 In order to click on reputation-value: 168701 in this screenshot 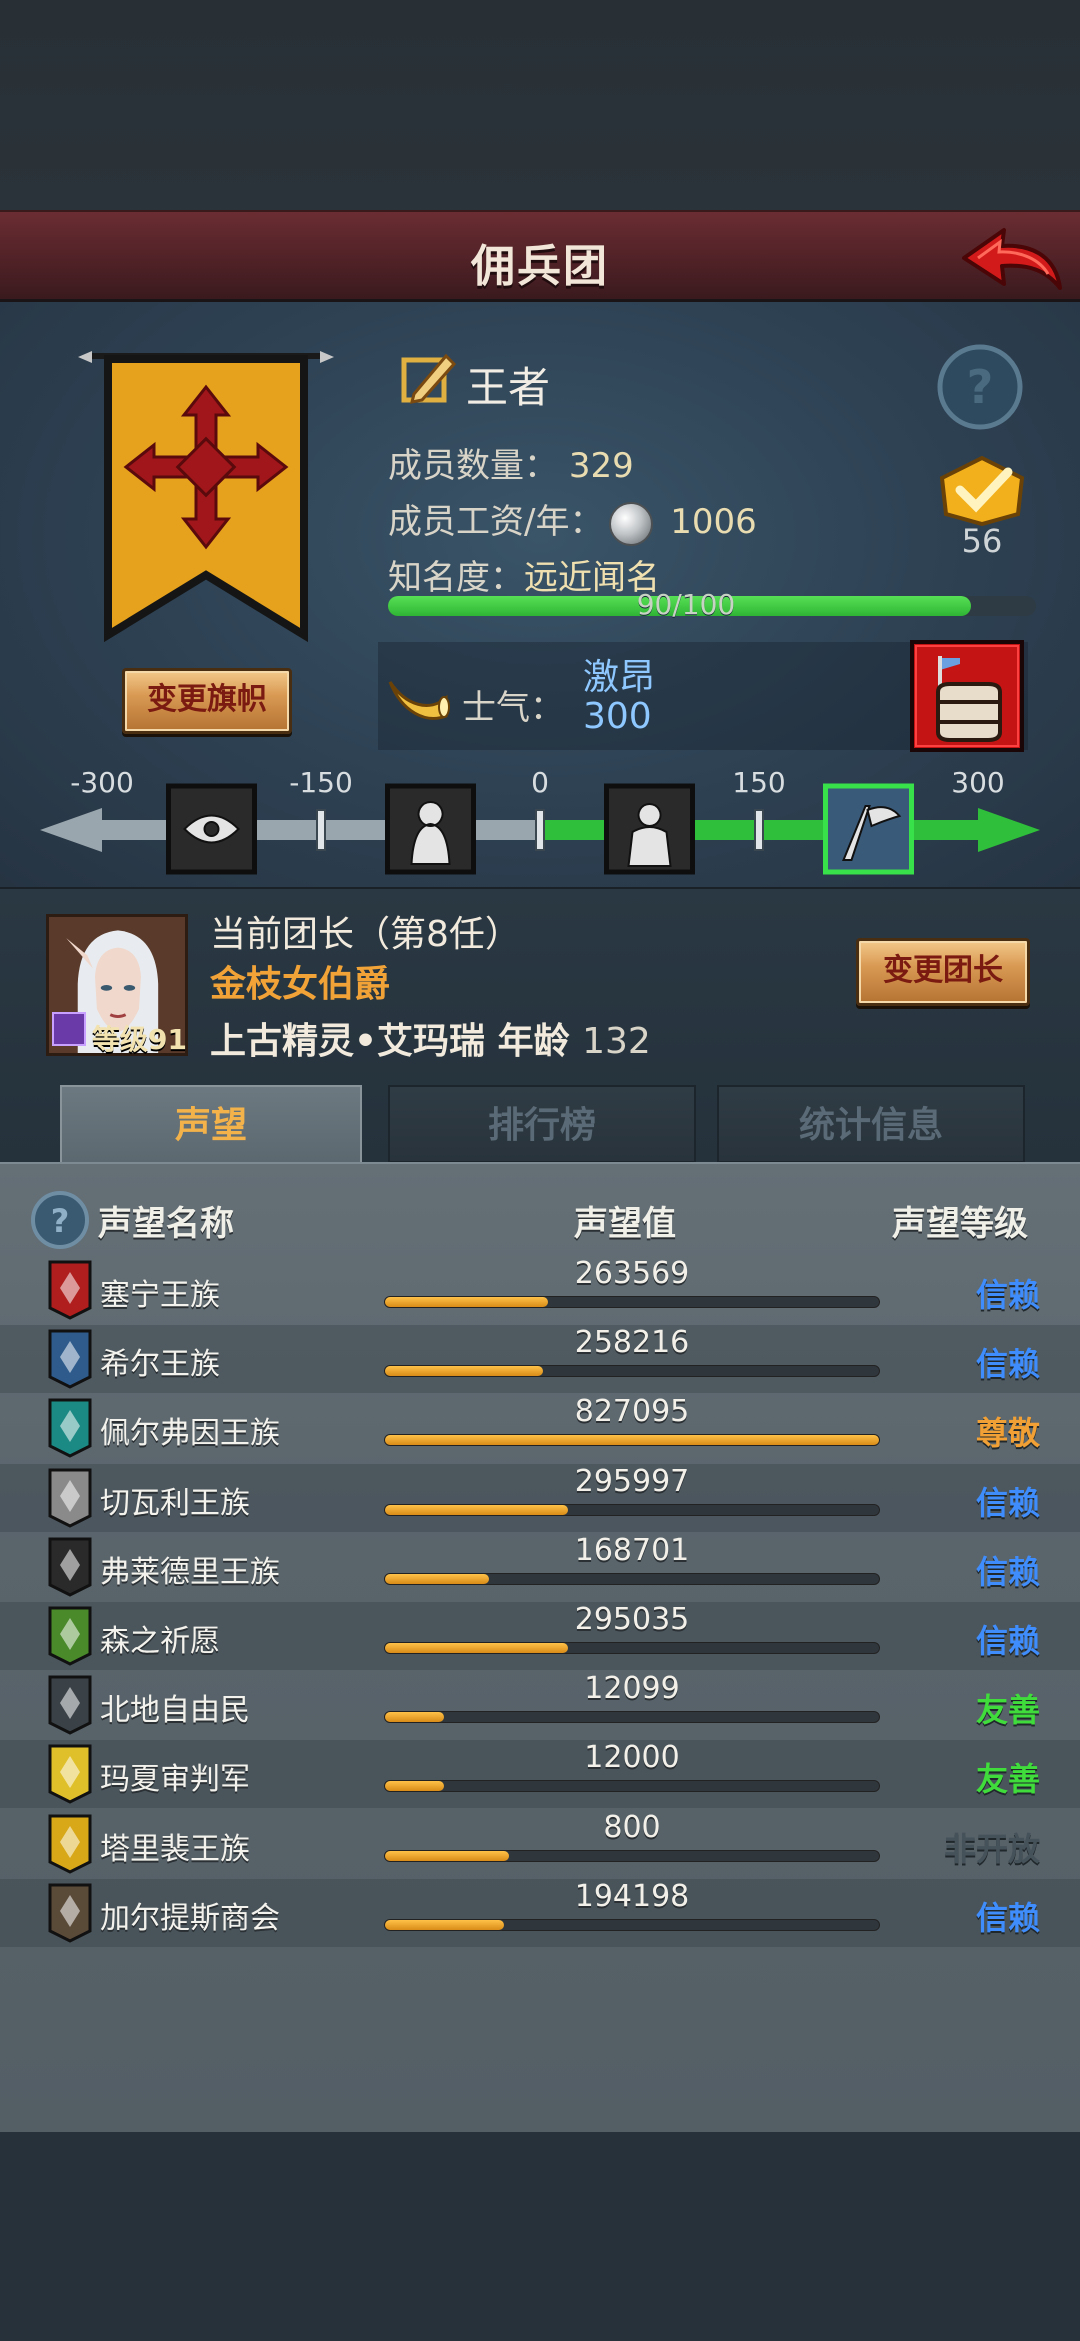, I will do `click(632, 1550)`.